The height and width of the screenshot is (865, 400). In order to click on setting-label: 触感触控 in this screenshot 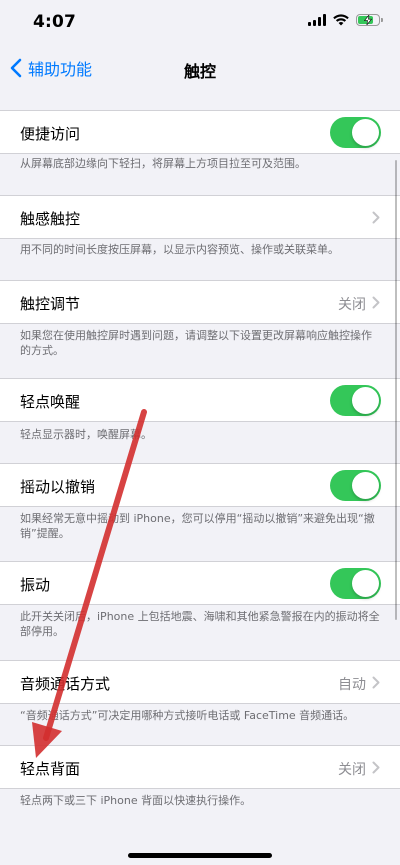, I will do `click(50, 219)`.